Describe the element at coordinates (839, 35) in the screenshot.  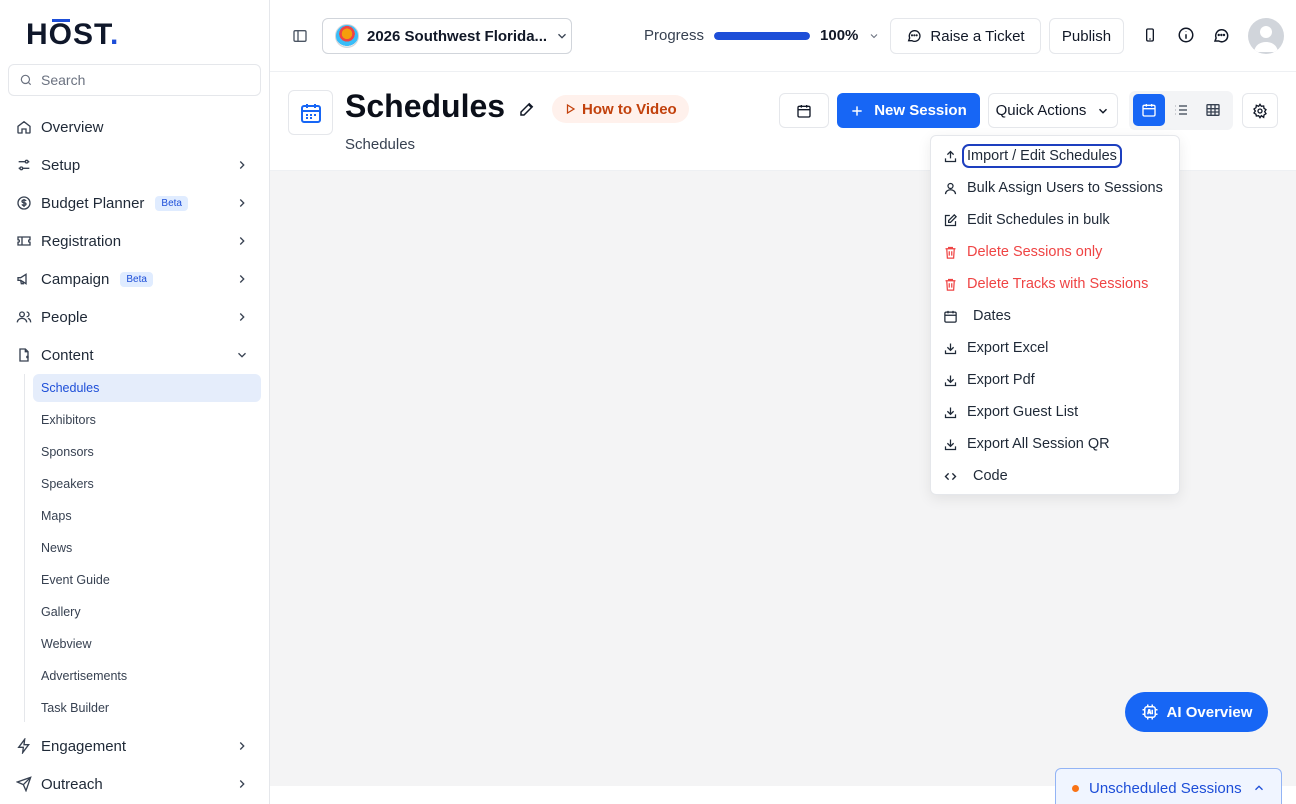
I see `progress-value: 100%` at that location.